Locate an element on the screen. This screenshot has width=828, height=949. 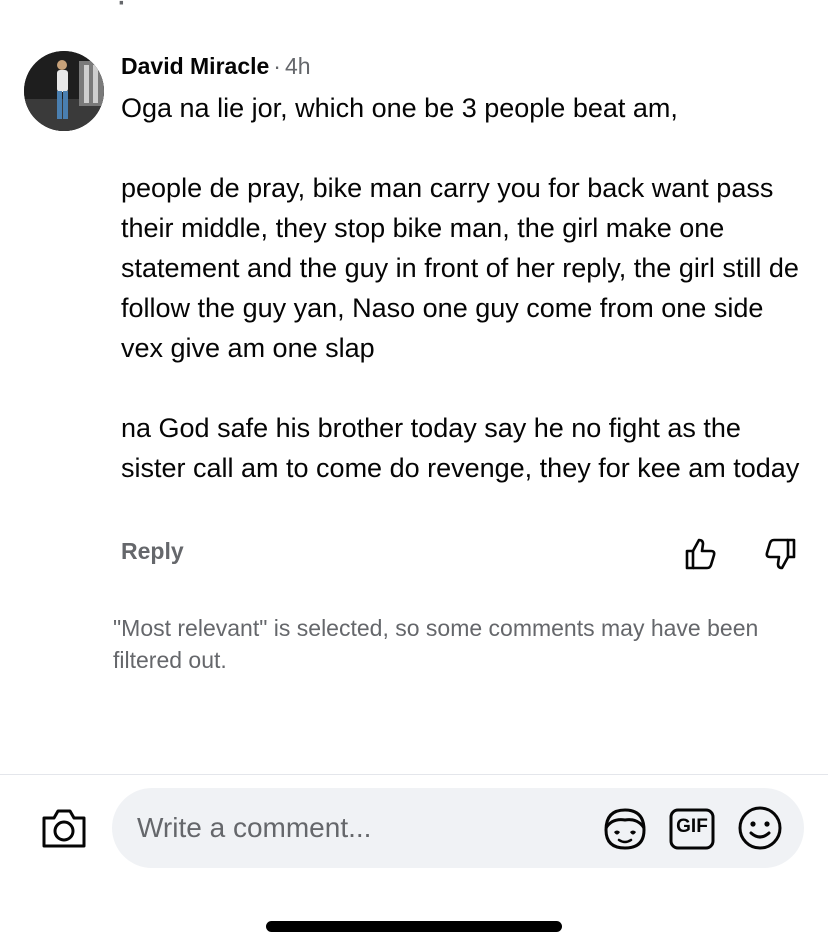
avatar is located at coordinates (64, 91).